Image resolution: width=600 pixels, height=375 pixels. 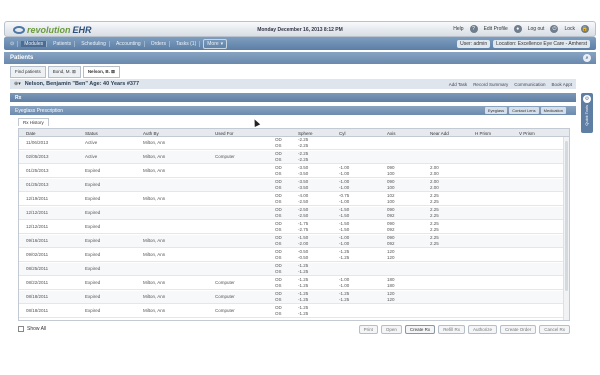 What do you see at coordinates (303, 255) in the screenshot?
I see `cell-sph: -0.50 -0.50` at bounding box center [303, 255].